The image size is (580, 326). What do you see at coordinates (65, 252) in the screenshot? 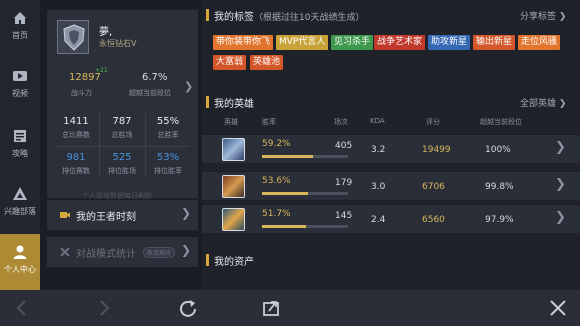
I see `crossed-swords-icon` at bounding box center [65, 252].